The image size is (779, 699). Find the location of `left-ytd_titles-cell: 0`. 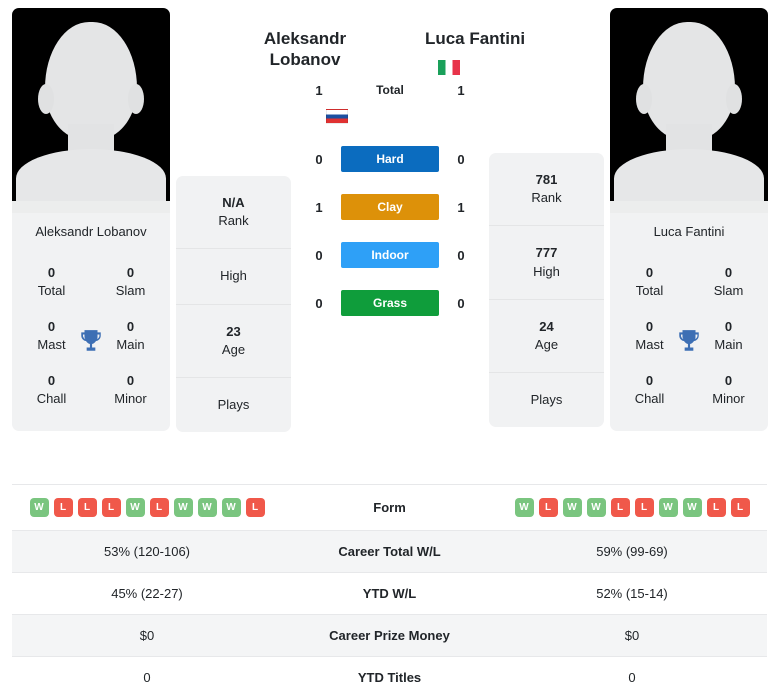

left-ytd_titles-cell: 0 is located at coordinates (147, 677).